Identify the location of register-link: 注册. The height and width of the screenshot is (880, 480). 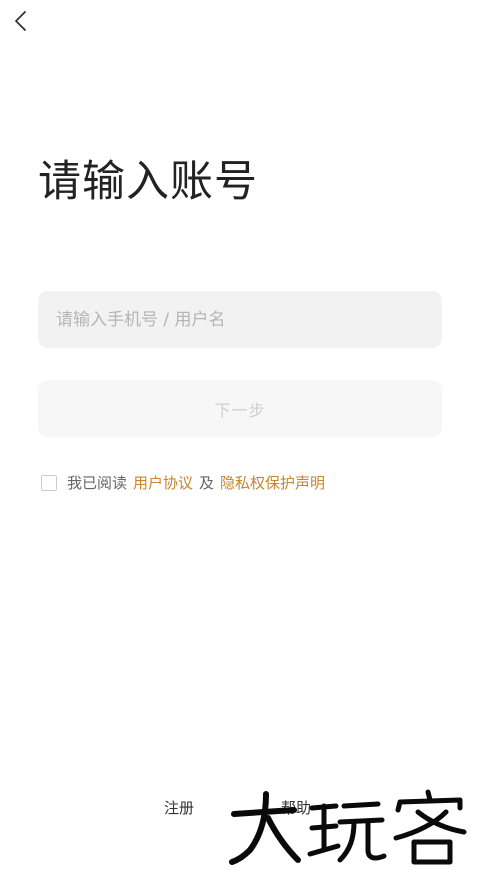
(179, 807).